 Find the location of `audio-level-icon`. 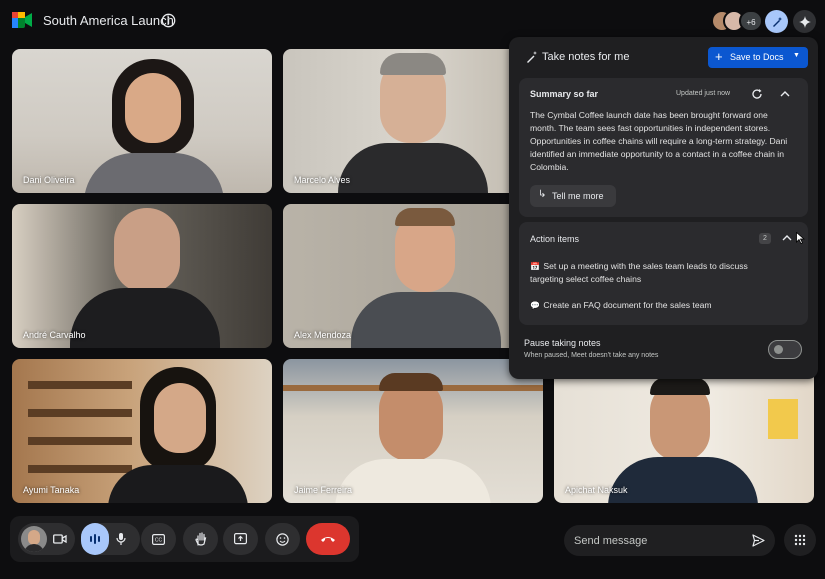

audio-level-icon is located at coordinates (95, 539).